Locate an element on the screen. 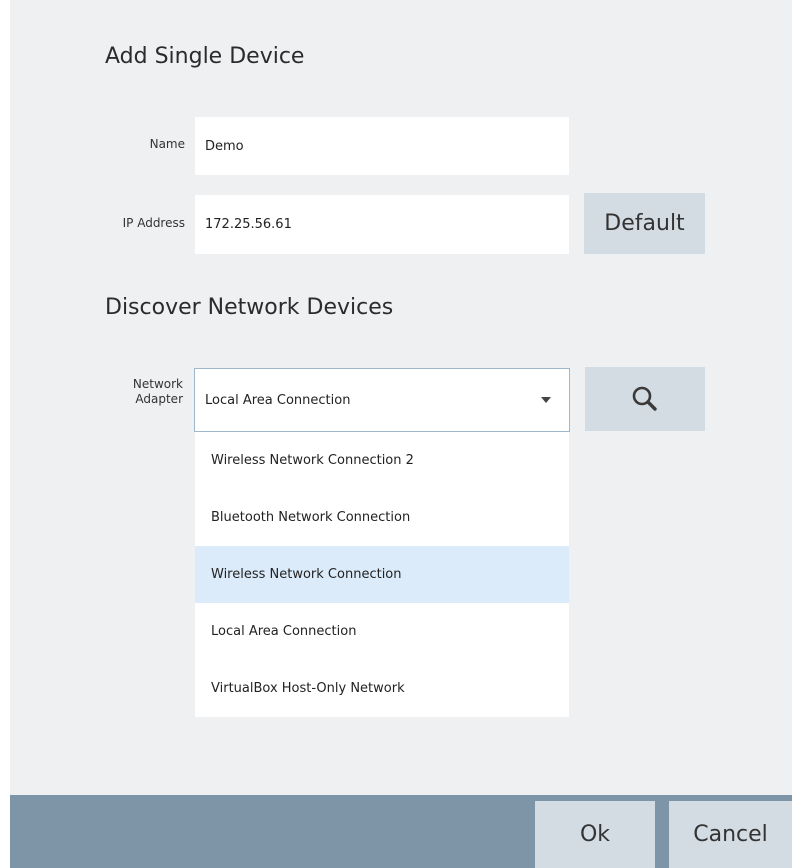 This screenshot has width=792, height=868. ip-address-input is located at coordinates (382, 224).